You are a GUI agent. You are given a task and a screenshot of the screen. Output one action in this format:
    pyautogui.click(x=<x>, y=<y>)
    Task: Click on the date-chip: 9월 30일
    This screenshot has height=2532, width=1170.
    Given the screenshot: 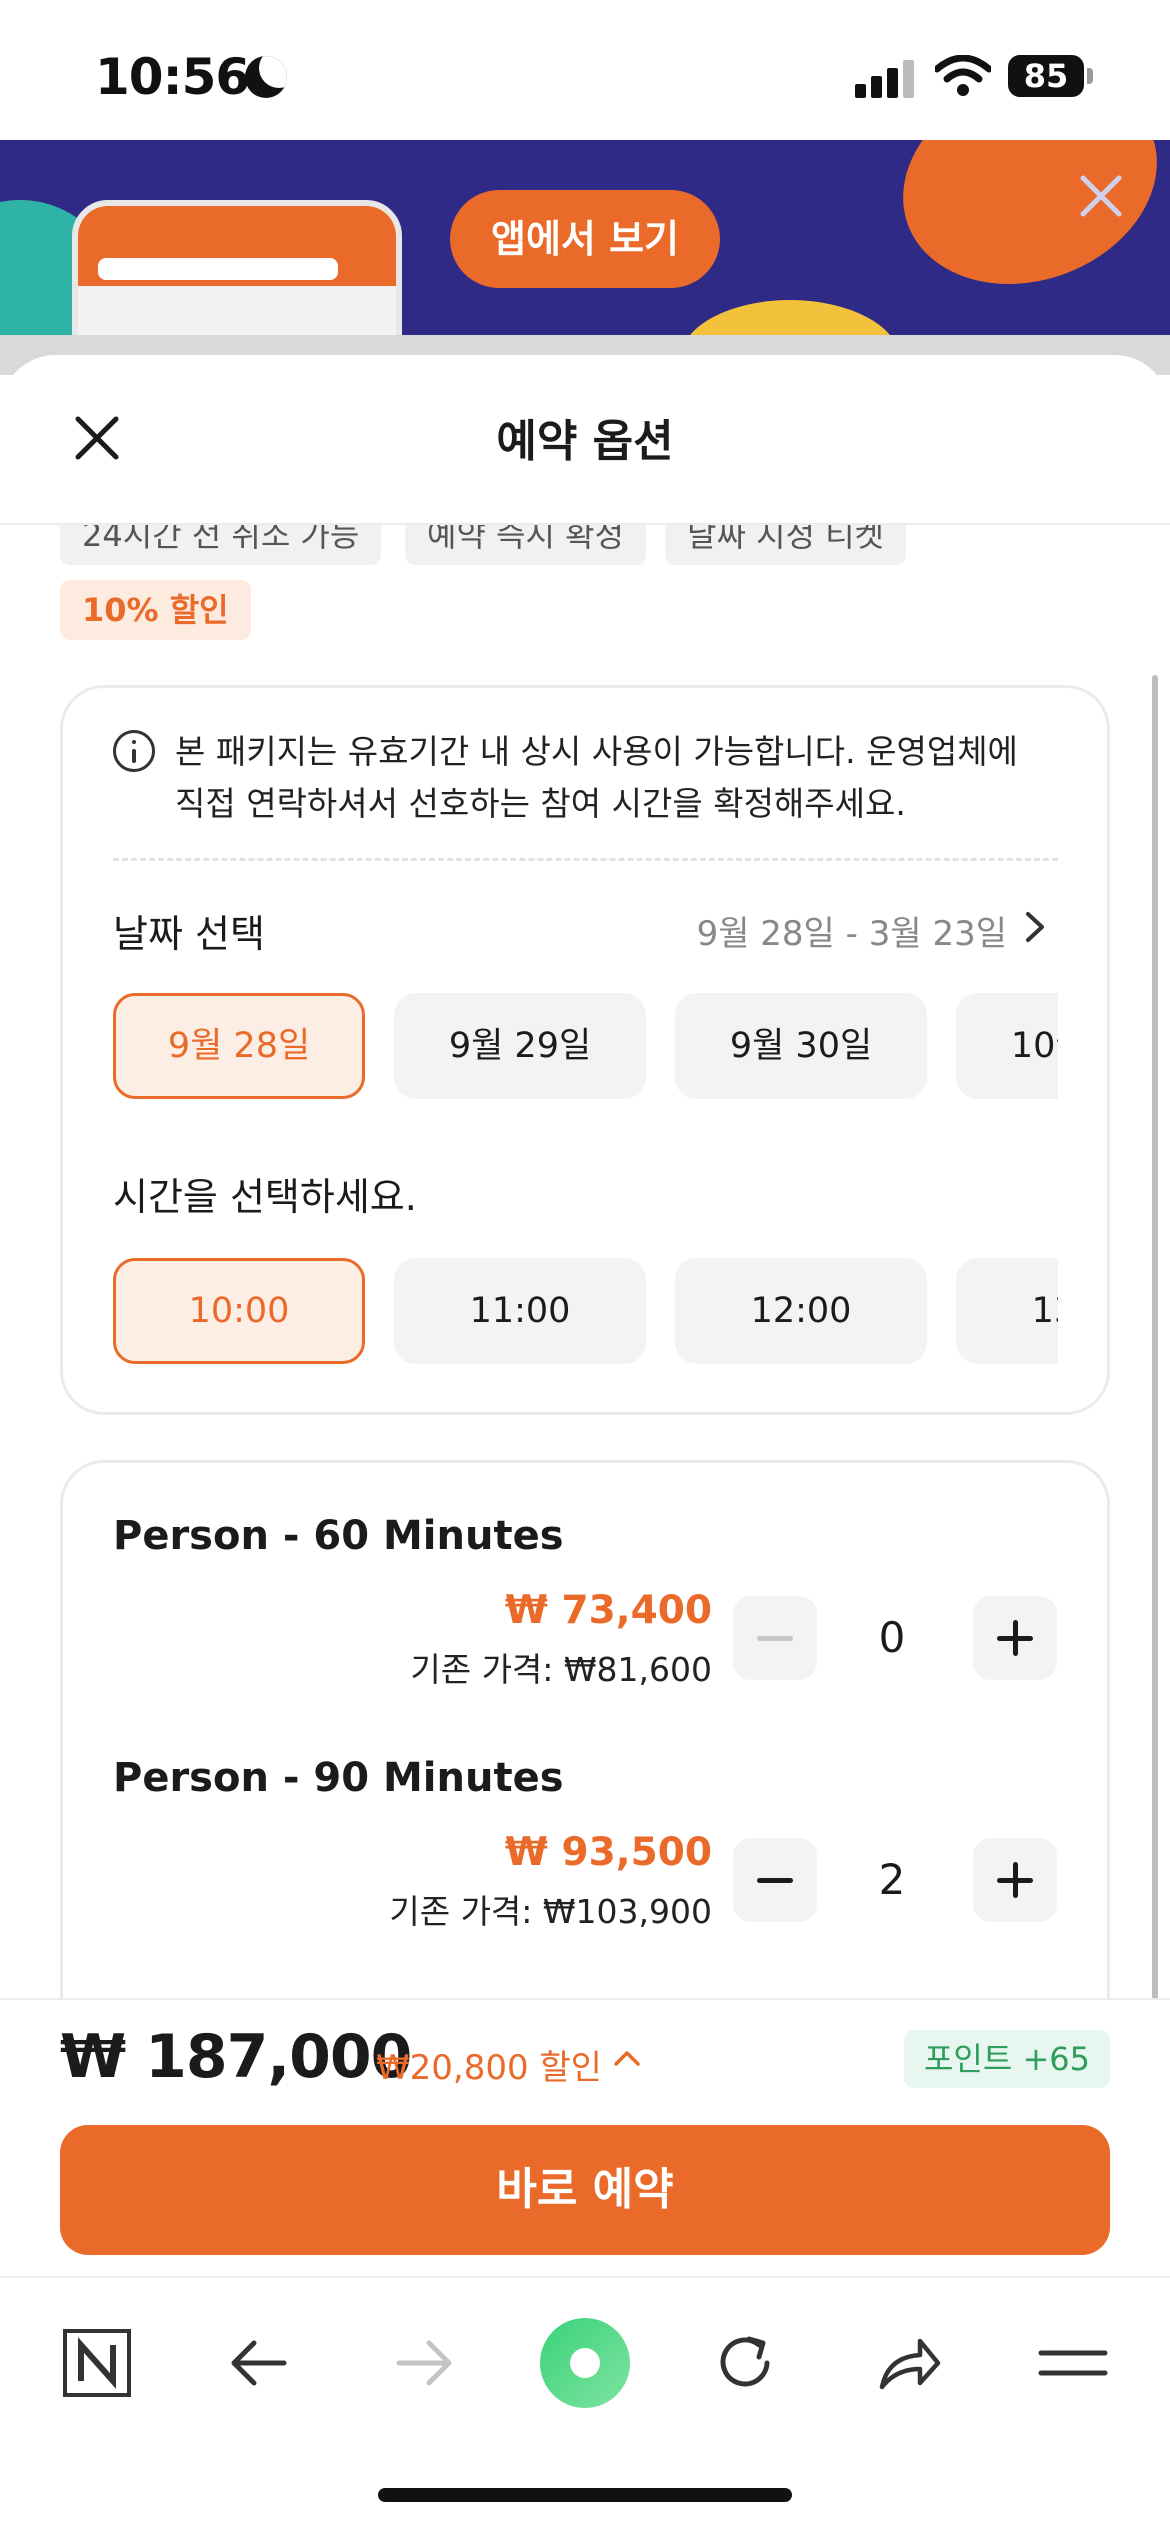 What is the action you would take?
    pyautogui.click(x=801, y=1046)
    